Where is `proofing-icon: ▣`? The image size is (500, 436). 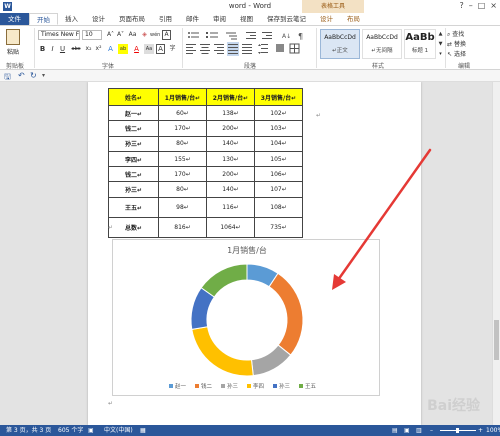
proofing-icon: ▣ is located at coordinates (91, 430).